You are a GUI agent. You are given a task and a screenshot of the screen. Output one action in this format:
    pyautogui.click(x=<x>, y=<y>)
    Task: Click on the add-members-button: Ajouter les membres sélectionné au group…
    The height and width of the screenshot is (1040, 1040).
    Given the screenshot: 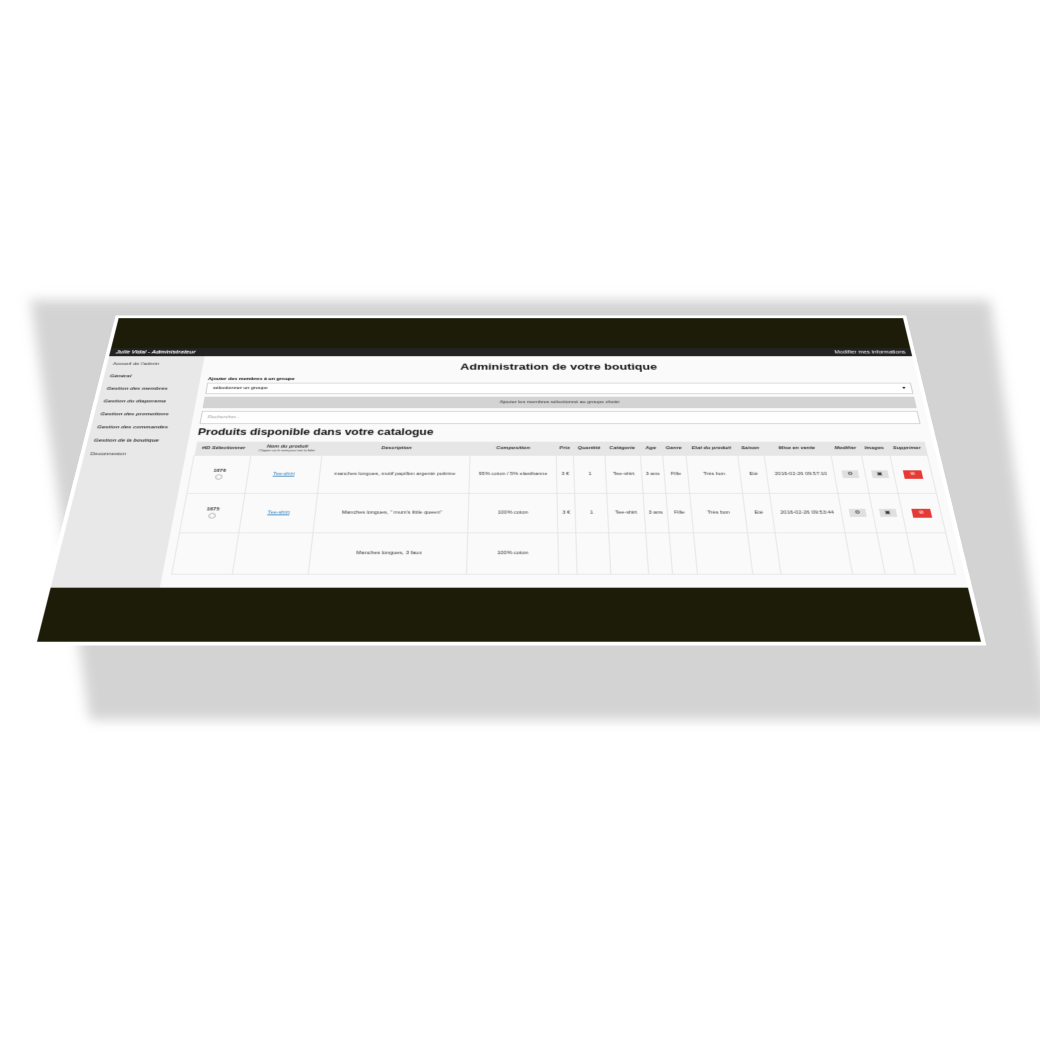 What is the action you would take?
    pyautogui.click(x=559, y=402)
    